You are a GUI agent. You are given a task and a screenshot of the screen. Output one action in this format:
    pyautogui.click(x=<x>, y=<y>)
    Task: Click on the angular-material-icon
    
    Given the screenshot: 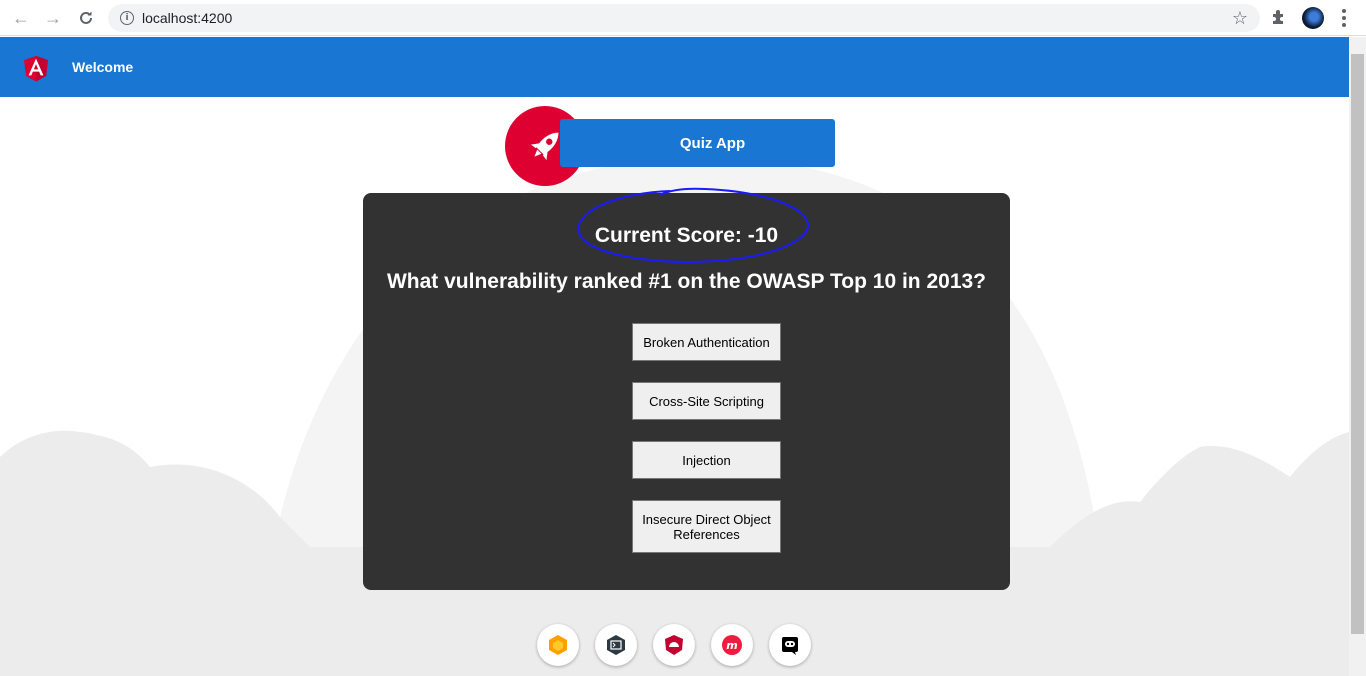 What is the action you would take?
    pyautogui.click(x=674, y=645)
    